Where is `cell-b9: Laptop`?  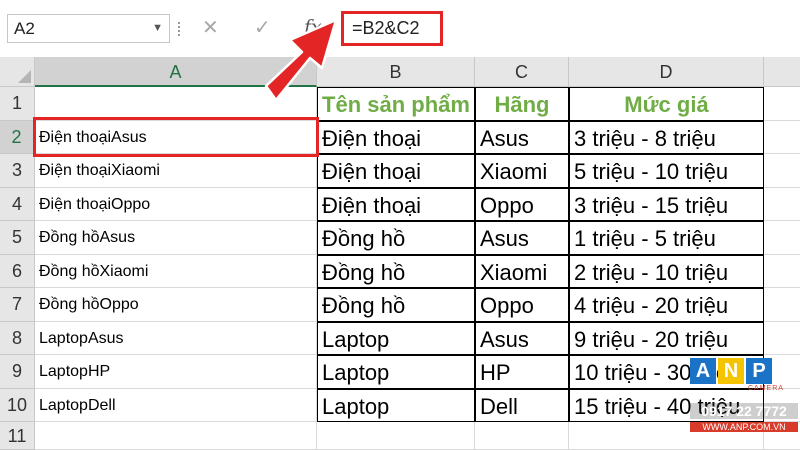 cell-b9: Laptop is located at coordinates (396, 372).